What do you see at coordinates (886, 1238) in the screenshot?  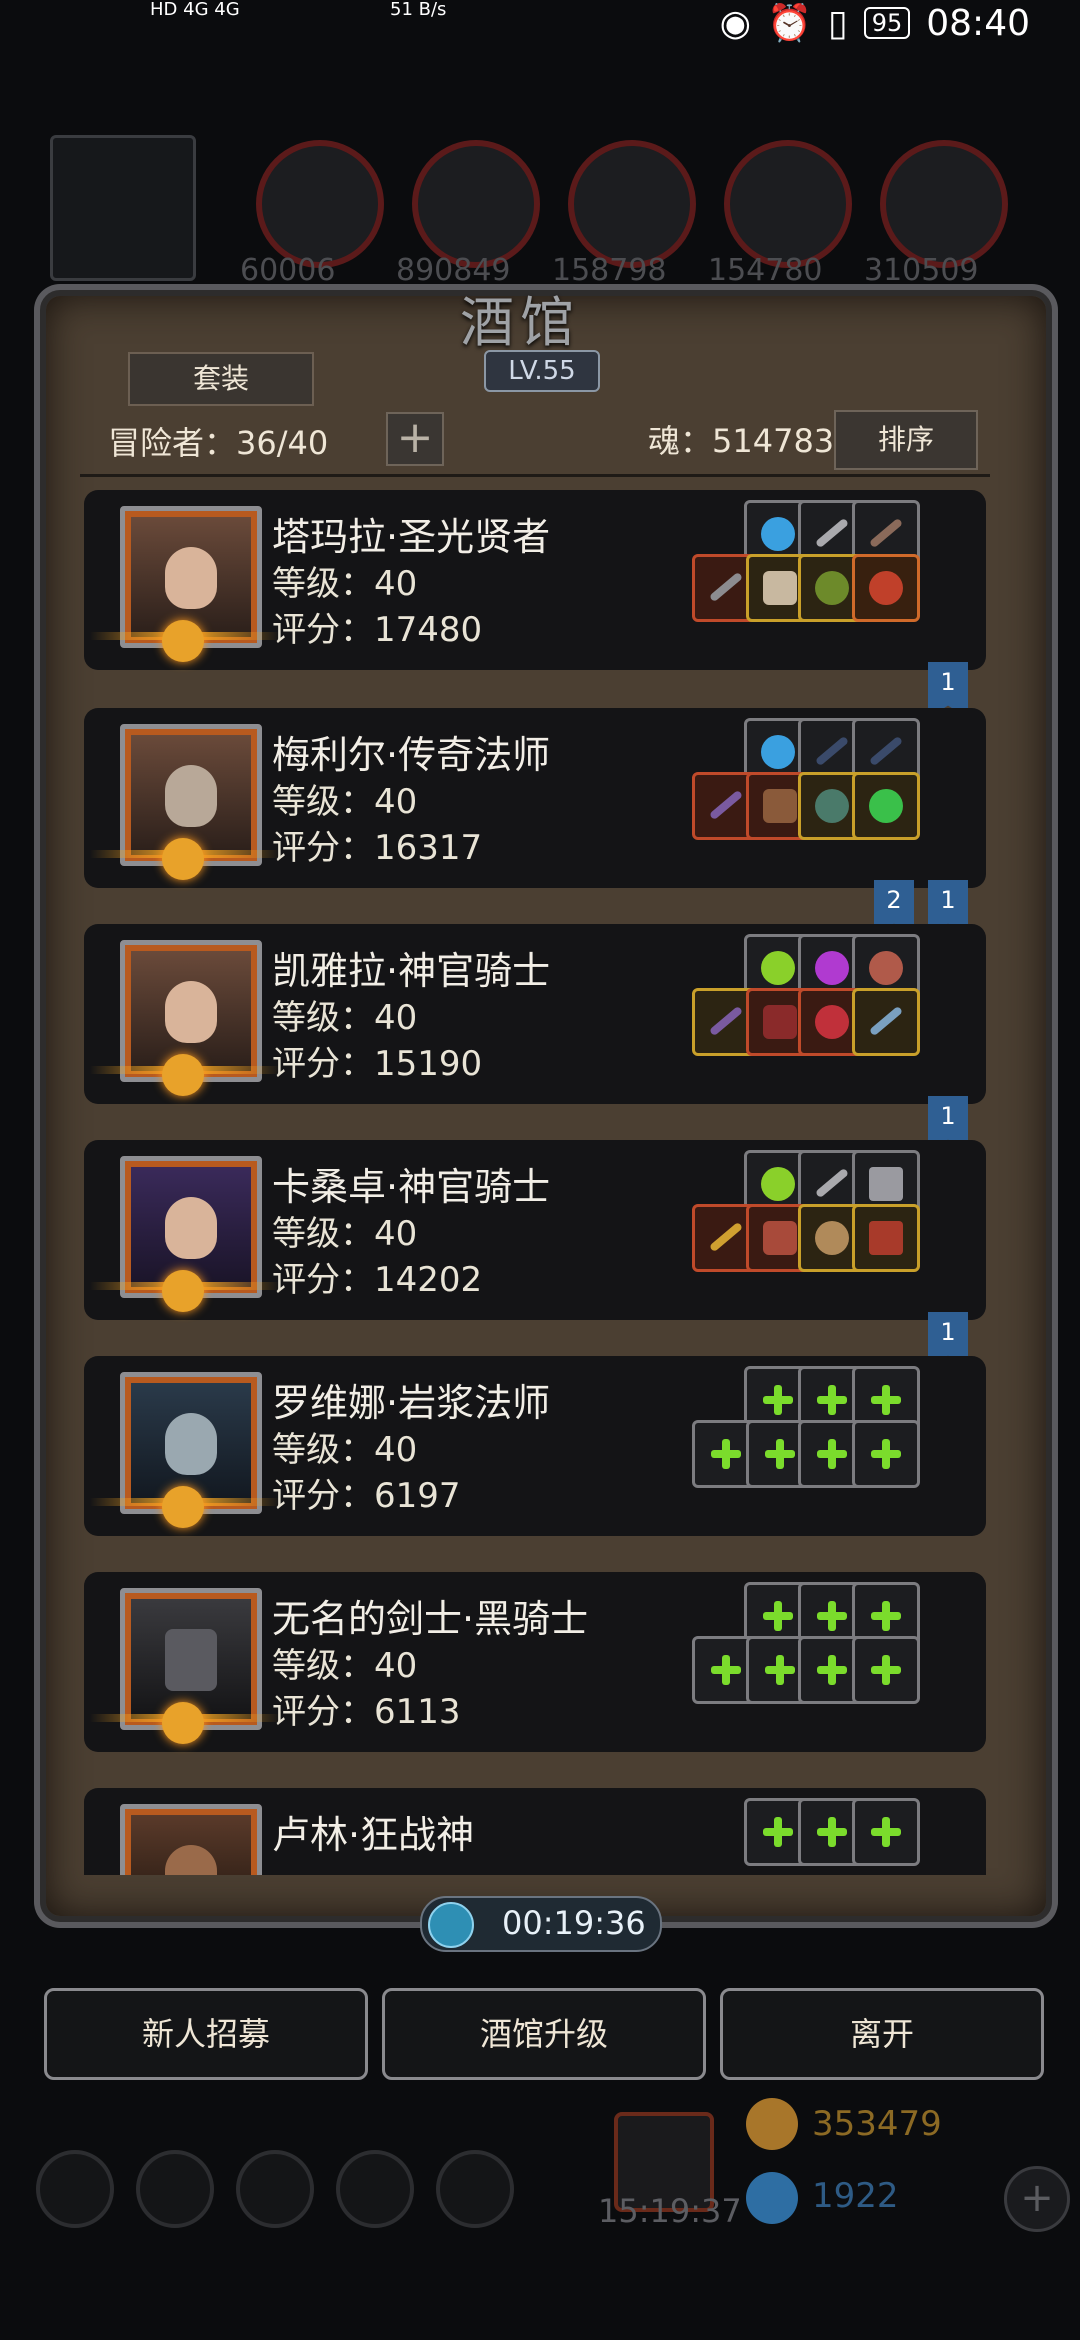 I see `equip-slot-bracer` at bounding box center [886, 1238].